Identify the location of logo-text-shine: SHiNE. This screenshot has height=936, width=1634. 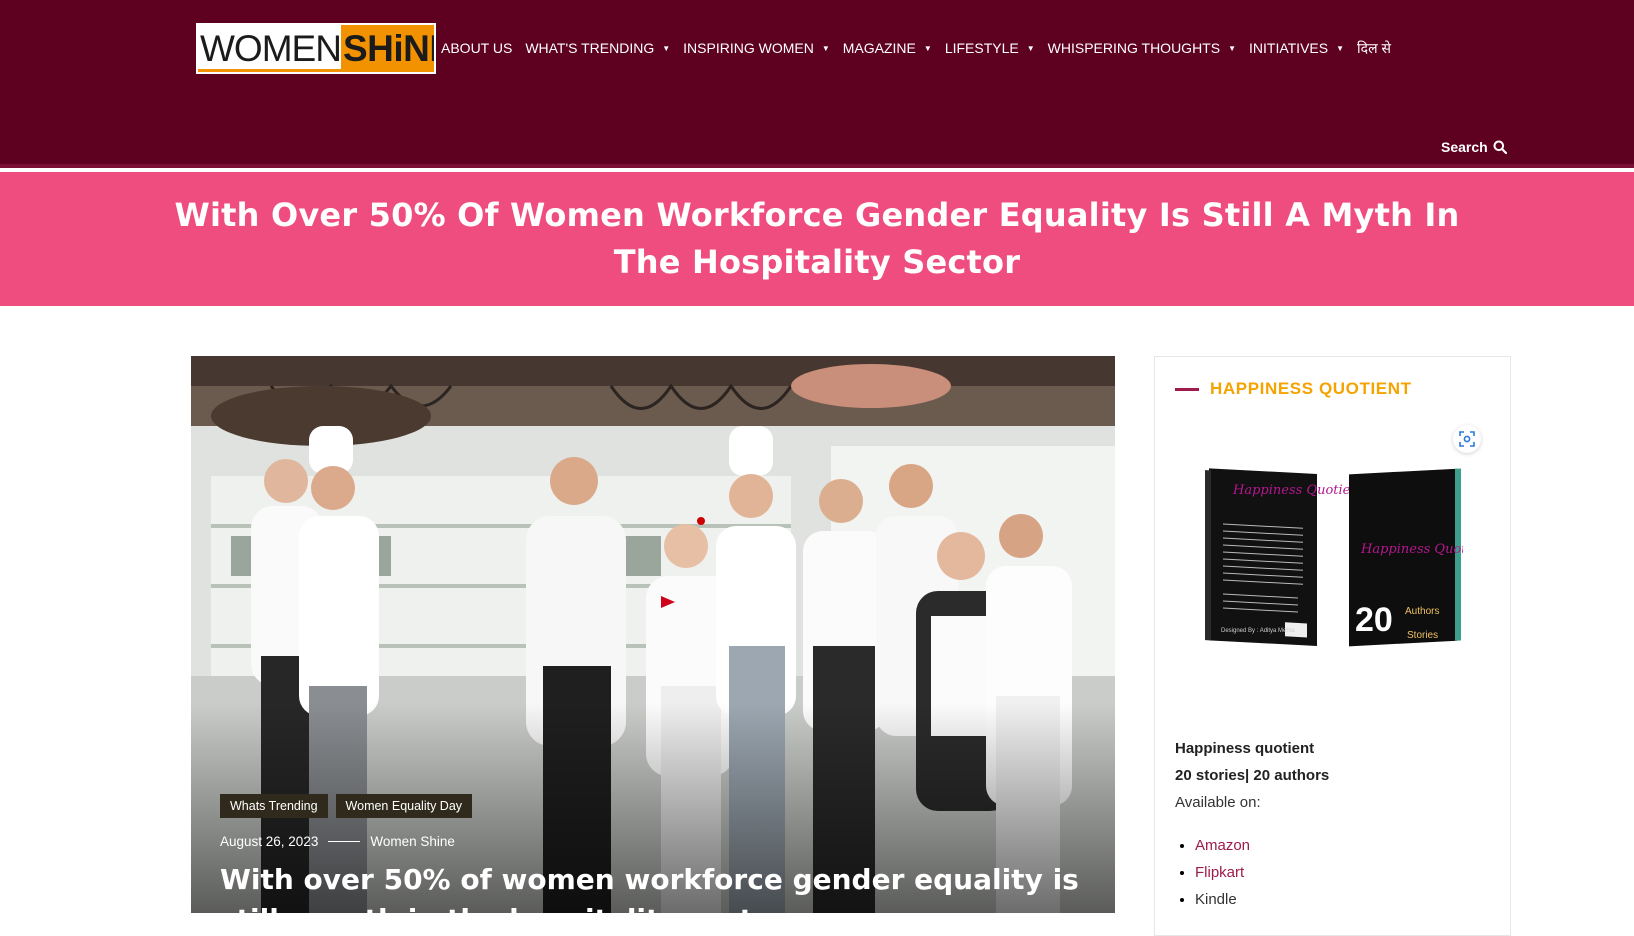
(387, 48).